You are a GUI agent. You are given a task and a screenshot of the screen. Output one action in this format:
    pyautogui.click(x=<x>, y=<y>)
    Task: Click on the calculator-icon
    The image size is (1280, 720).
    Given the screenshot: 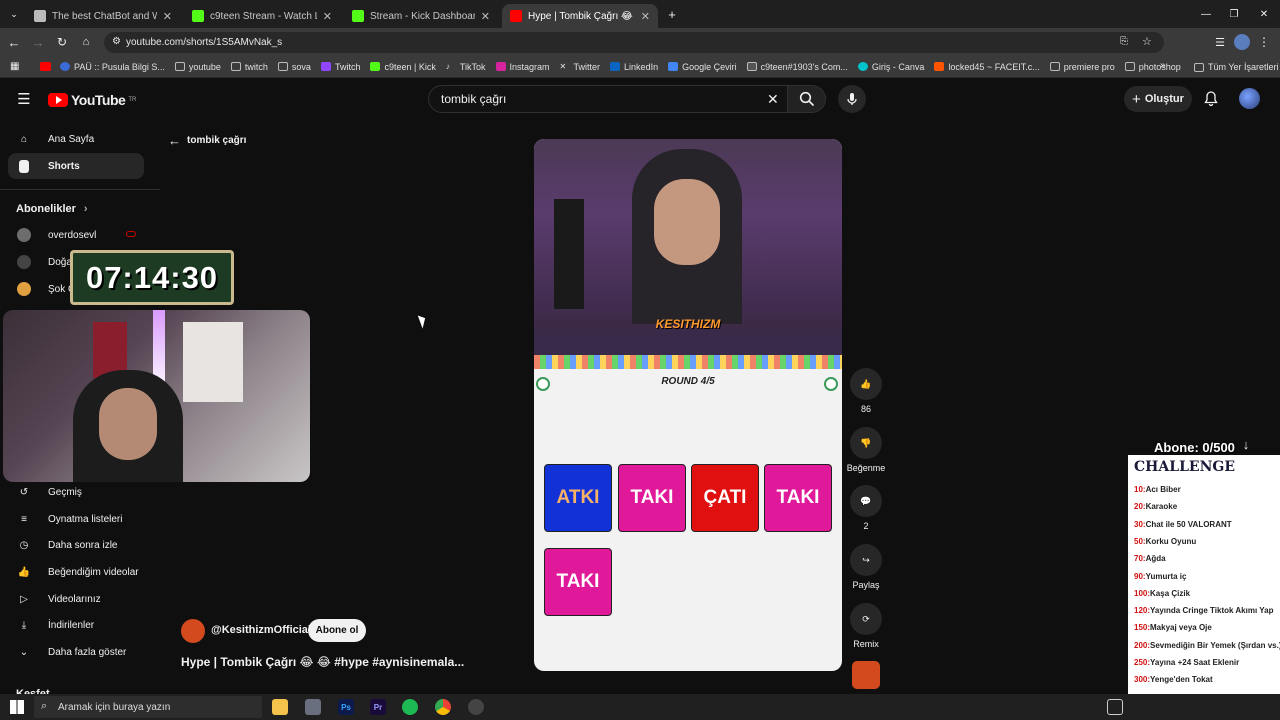 What is the action you would take?
    pyautogui.click(x=313, y=707)
    